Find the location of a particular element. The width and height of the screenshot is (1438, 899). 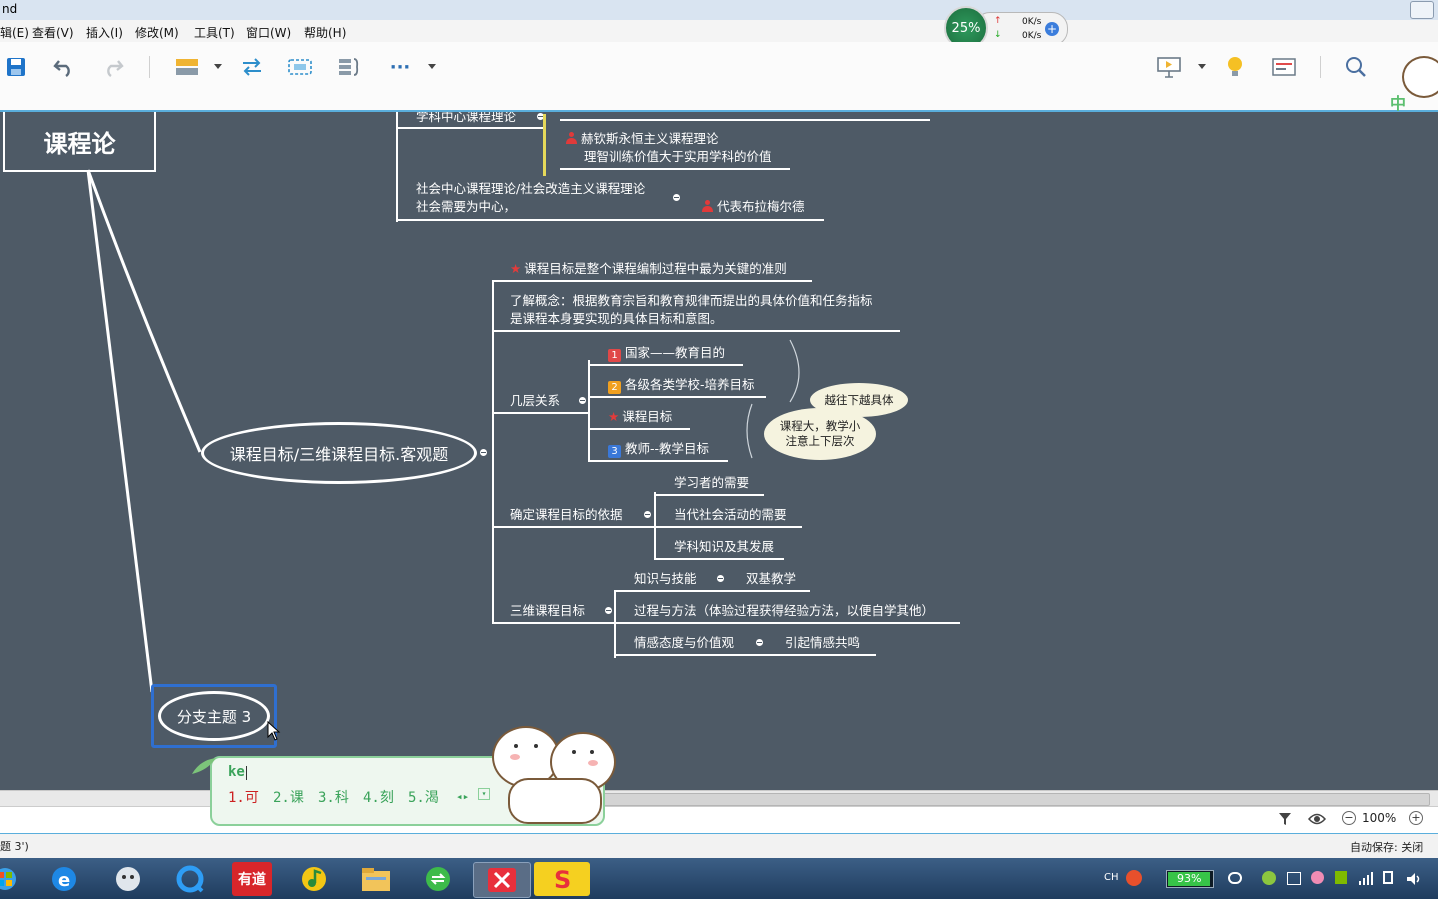

goal-topic: 课程目标/三维课程目标.客观题 is located at coordinates (339, 453).